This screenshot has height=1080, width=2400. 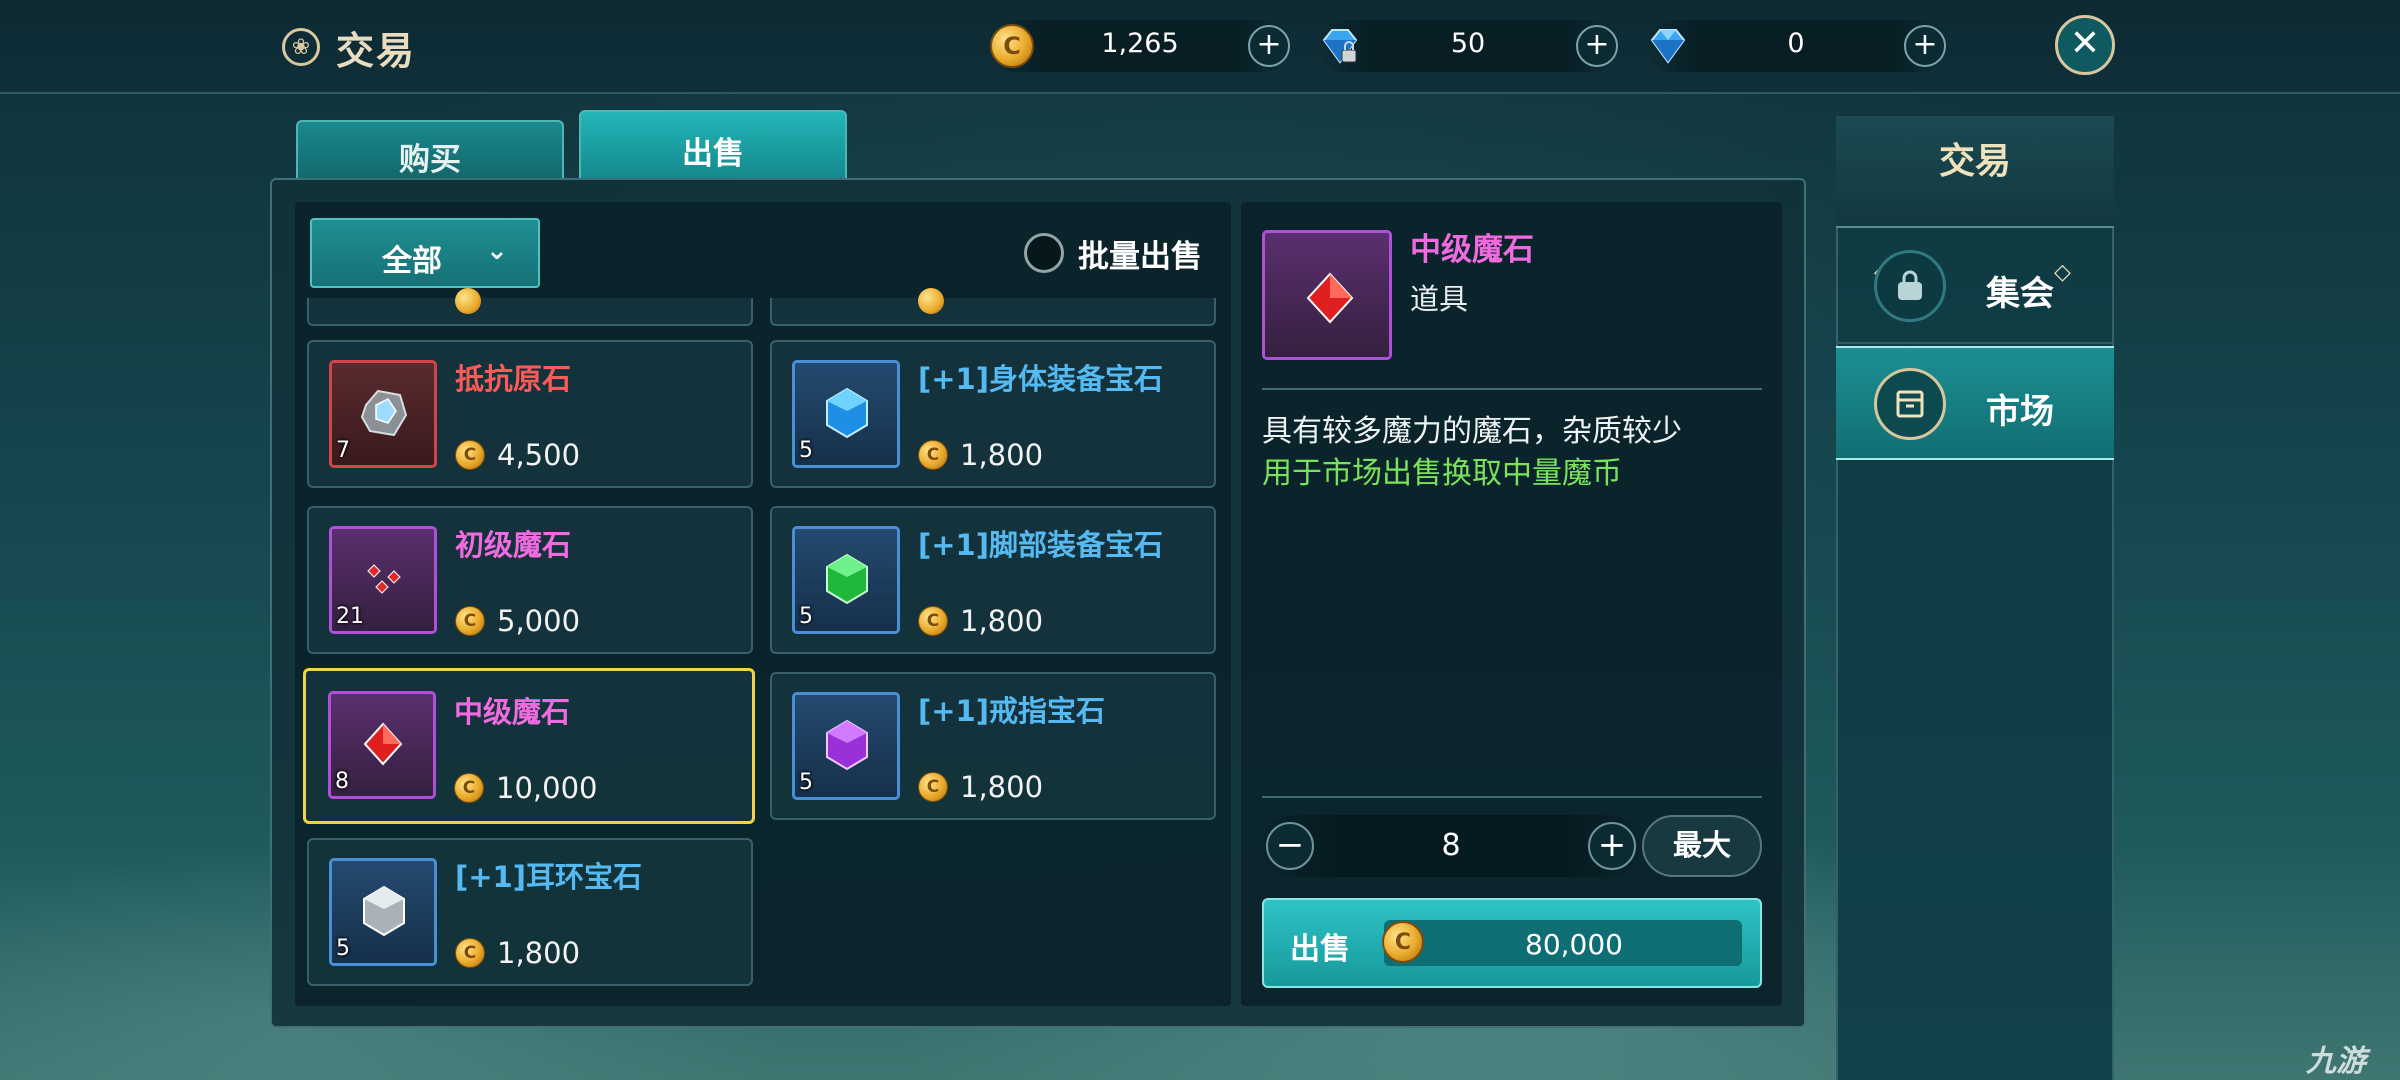 I want to click on list-item-earring-gem: 5 [+1]耳环宝石 C 1,800, so click(x=530, y=912).